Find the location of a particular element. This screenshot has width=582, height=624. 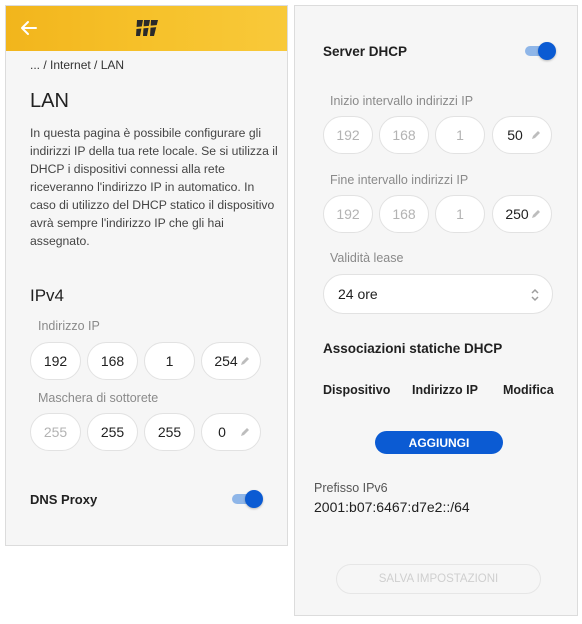

subnet-mask-label: Maschera di sottorete is located at coordinates (98, 398).